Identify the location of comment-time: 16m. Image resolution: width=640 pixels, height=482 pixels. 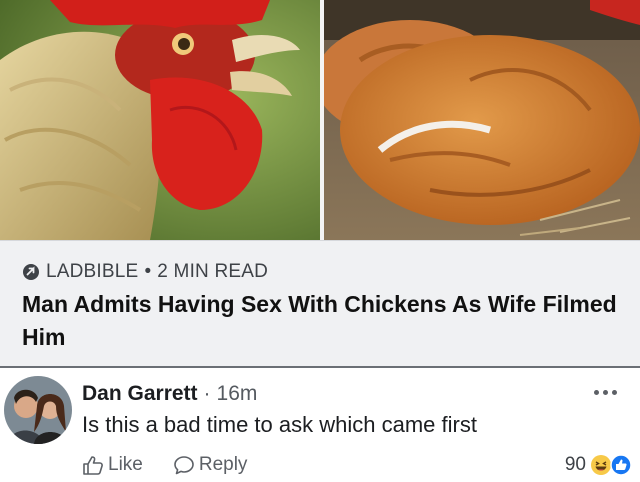
(237, 394).